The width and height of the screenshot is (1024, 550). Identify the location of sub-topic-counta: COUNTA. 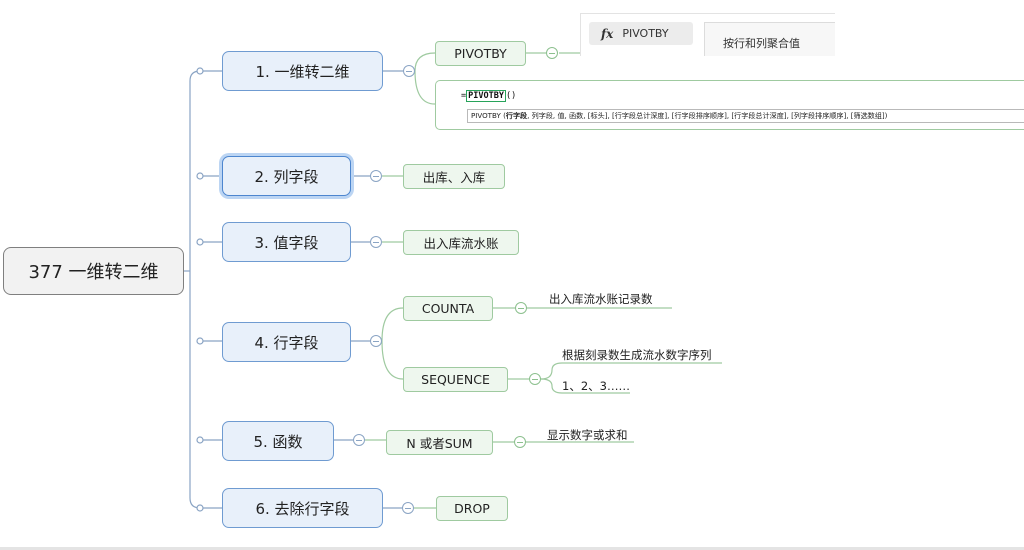
(448, 308).